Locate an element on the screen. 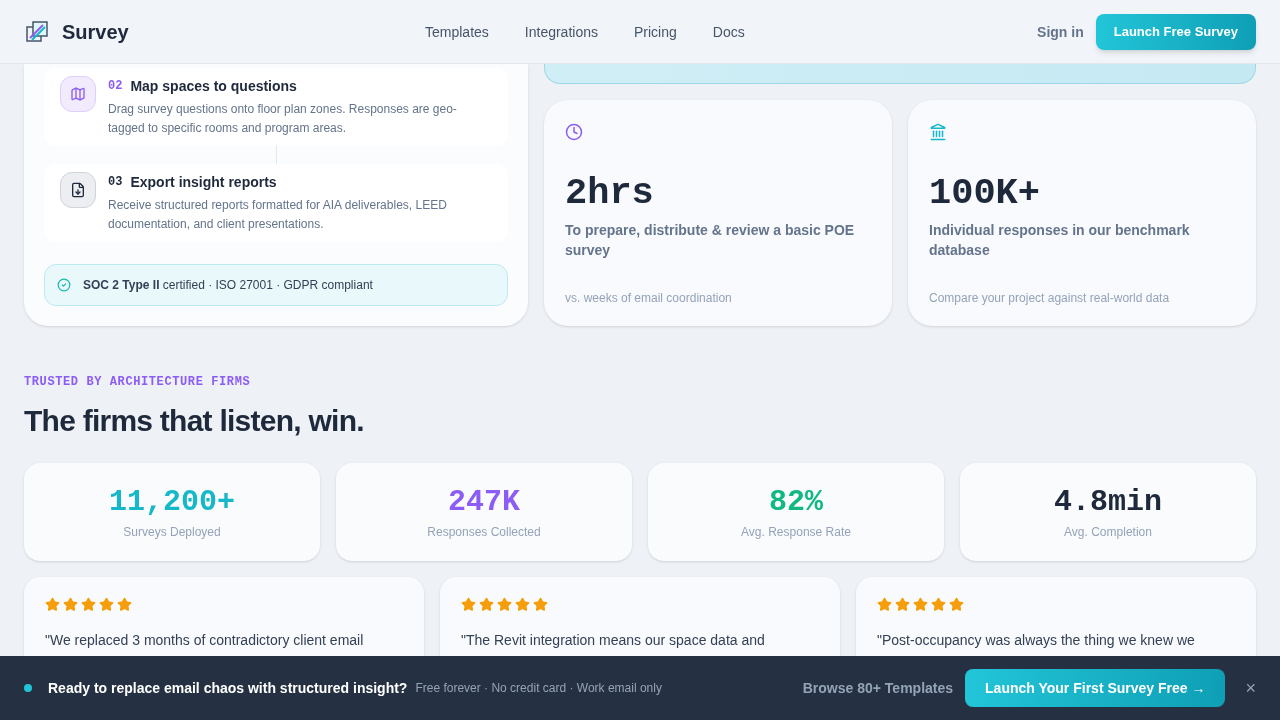 Image resolution: width=1280 pixels, height=720 pixels. highlight-label: To prepare, distribute & review a basic POE survey is located at coordinates (710, 241).